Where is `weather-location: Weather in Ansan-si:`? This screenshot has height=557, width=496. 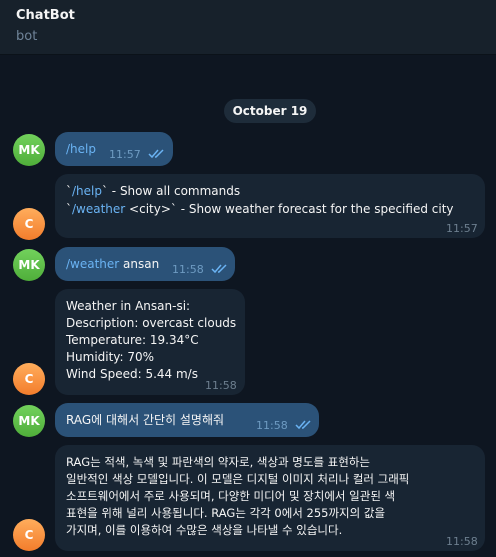 weather-location: Weather in Ansan-si: is located at coordinates (128, 306).